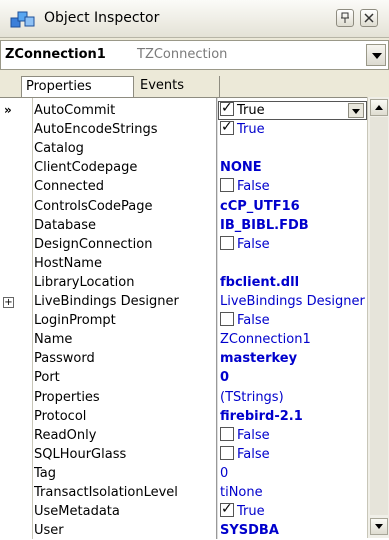 Image resolution: width=389 pixels, height=540 pixels. I want to click on property-name: Port, so click(47, 378).